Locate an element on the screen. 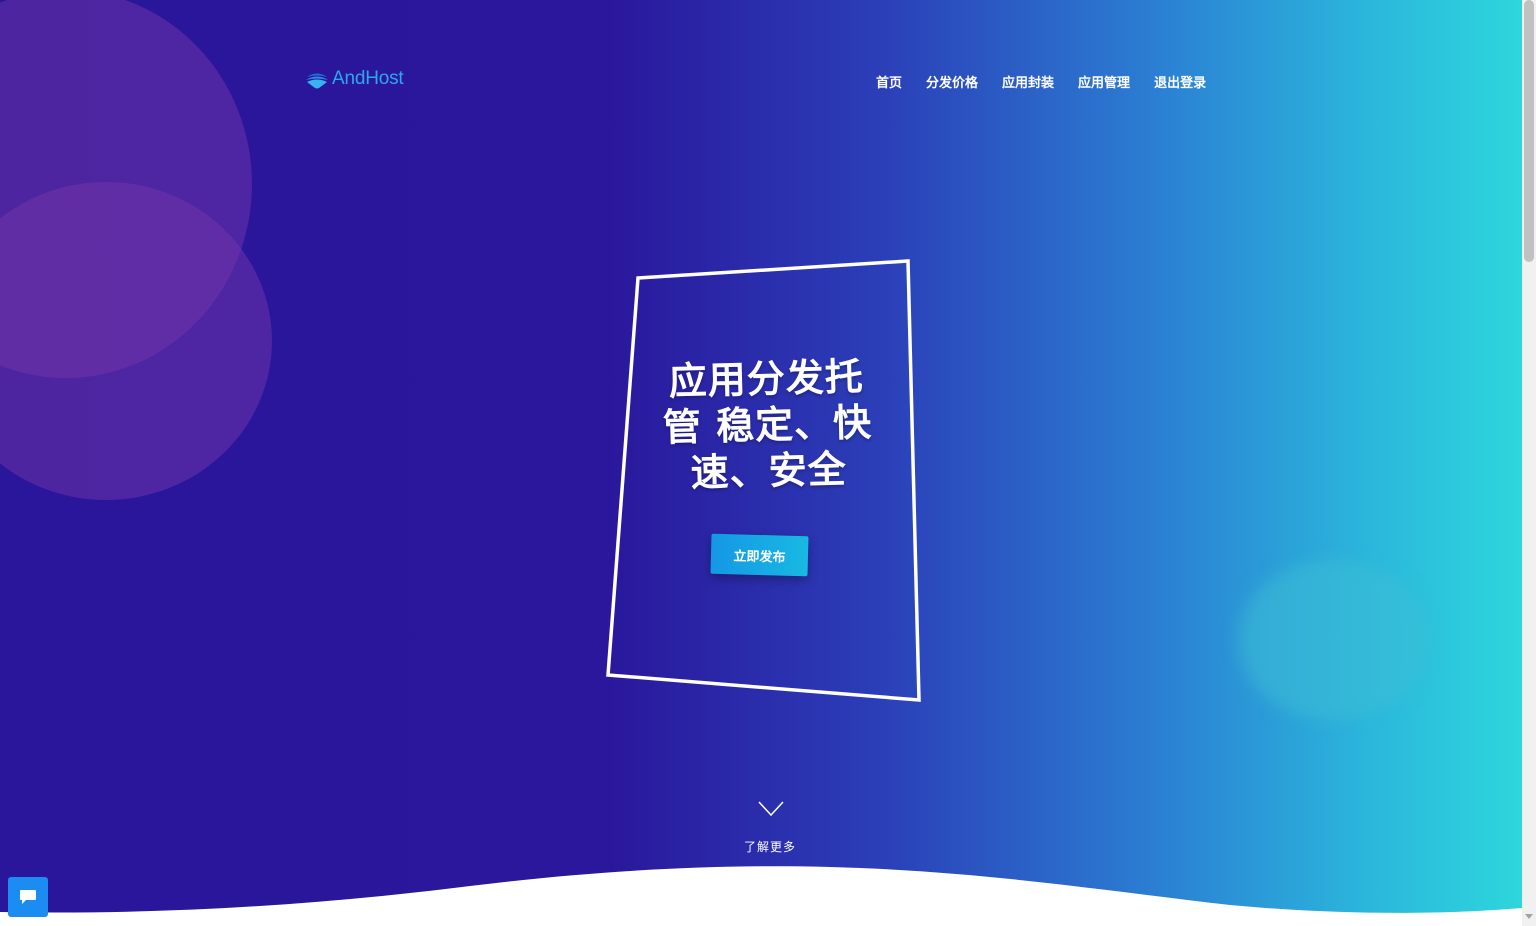  chat-button is located at coordinates (28, 897).